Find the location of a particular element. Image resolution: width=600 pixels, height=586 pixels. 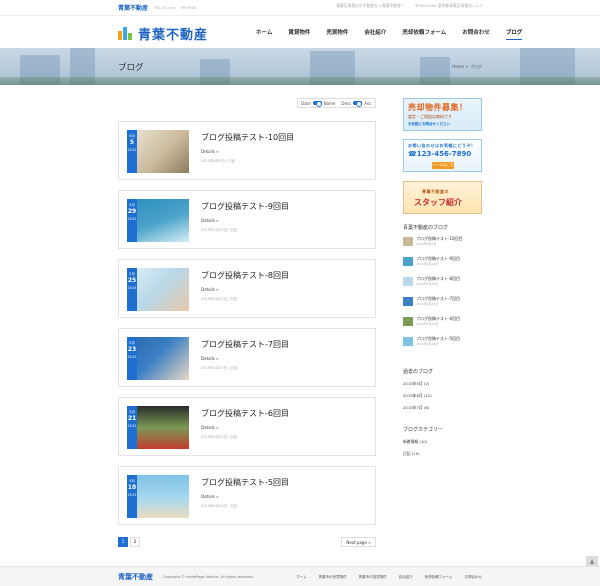

archive-item: 2015年6月 (12) is located at coordinates (442, 399).